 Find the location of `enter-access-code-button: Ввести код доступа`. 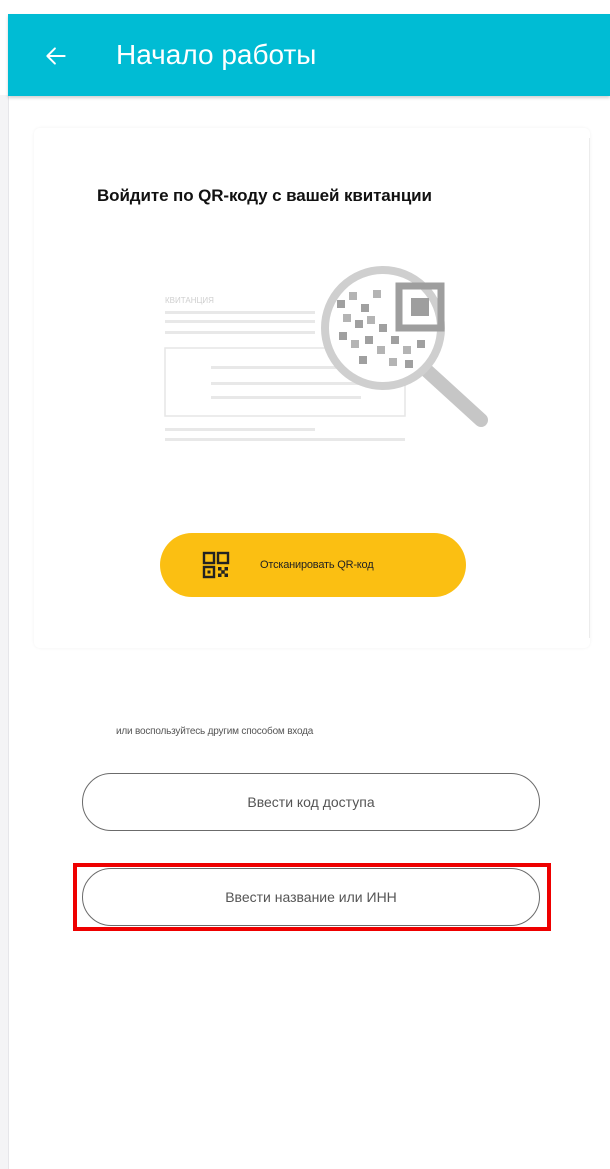

enter-access-code-button: Ввести код доступа is located at coordinates (311, 802).